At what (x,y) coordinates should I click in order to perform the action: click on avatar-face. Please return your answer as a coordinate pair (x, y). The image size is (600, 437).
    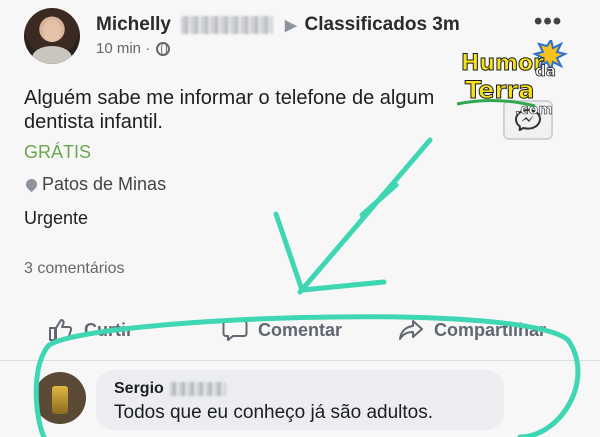
    Looking at the image, I should click on (52, 31).